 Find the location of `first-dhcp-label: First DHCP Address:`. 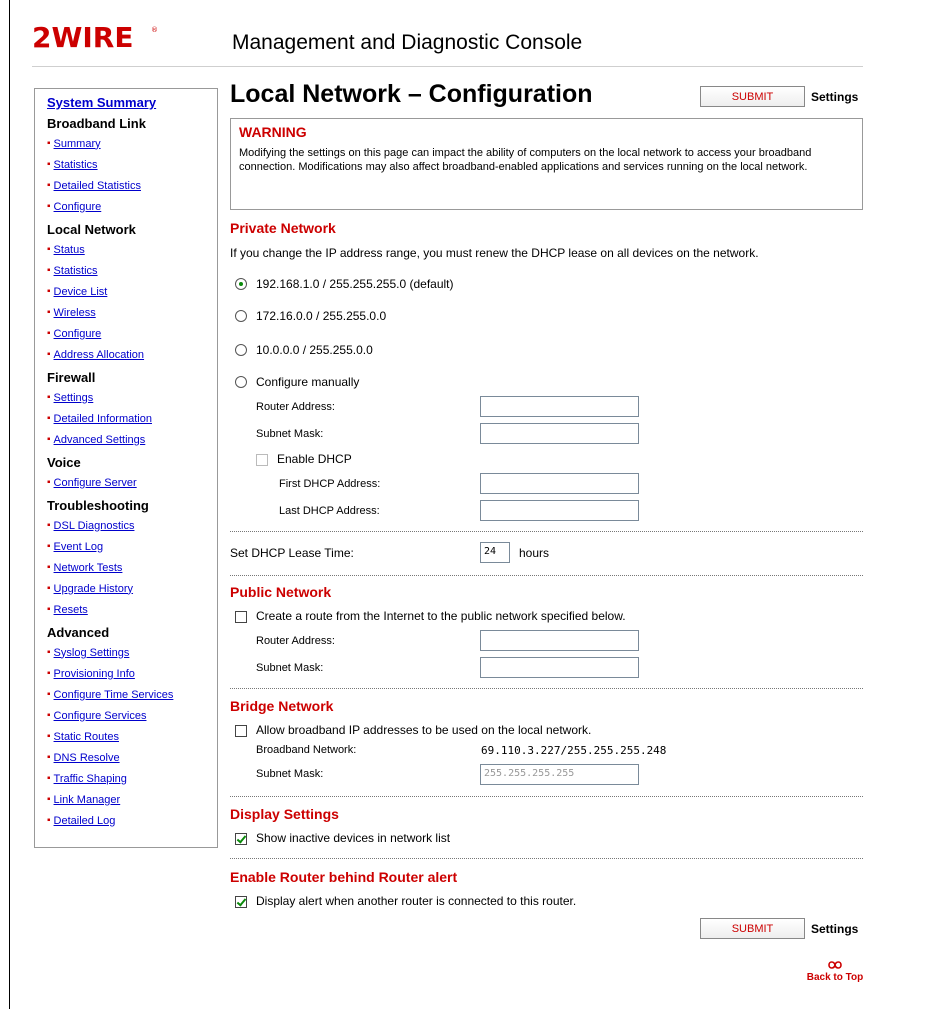

first-dhcp-label: First DHCP Address: is located at coordinates (330, 484).